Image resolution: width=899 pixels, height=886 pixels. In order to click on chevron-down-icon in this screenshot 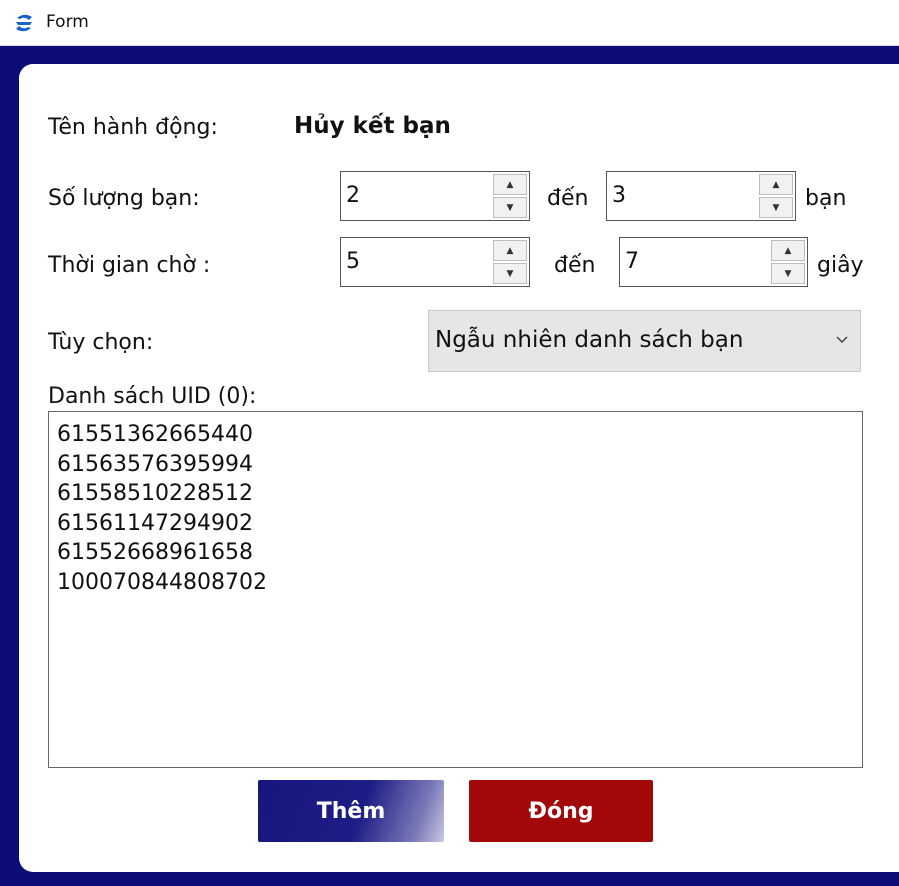, I will do `click(842, 339)`.